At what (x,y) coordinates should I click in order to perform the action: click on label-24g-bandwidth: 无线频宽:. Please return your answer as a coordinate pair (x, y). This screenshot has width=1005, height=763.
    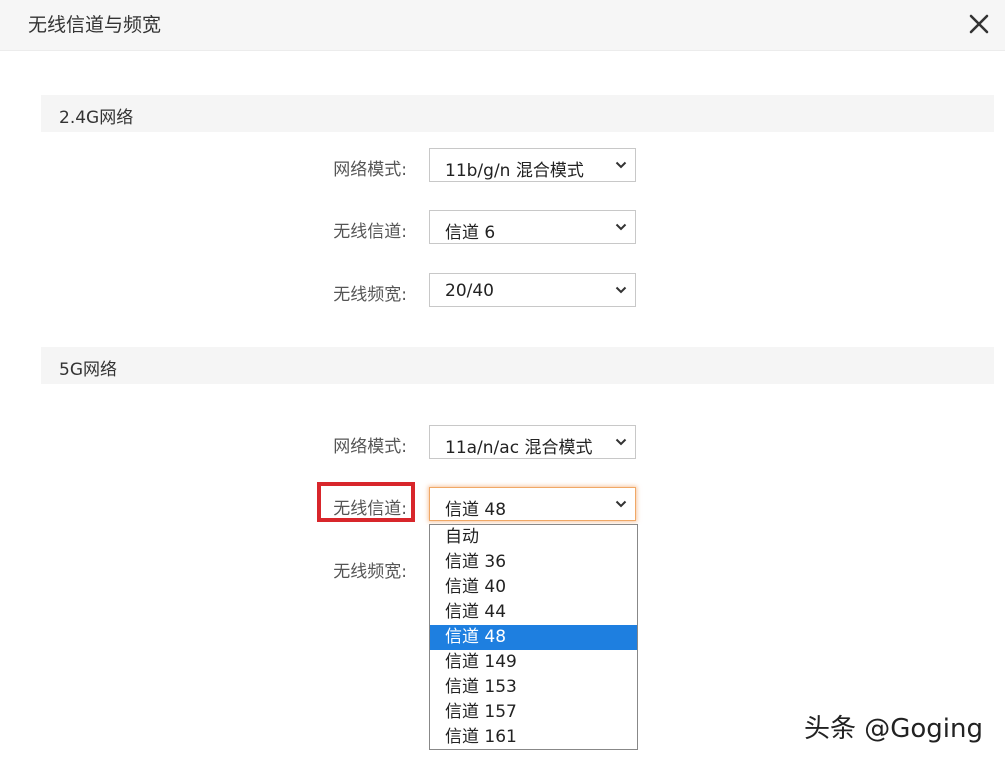
    Looking at the image, I should click on (370, 295).